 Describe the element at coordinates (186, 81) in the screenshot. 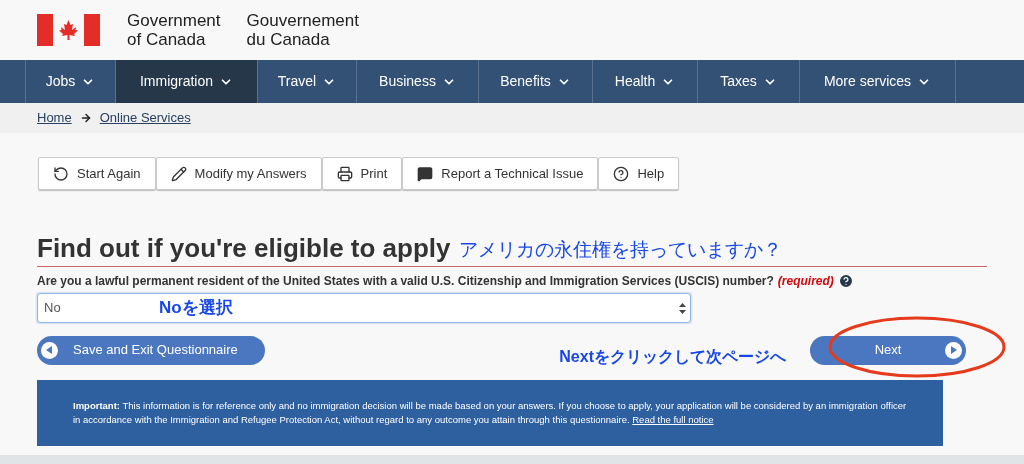

I see `nav-menu-item: Immigration` at that location.